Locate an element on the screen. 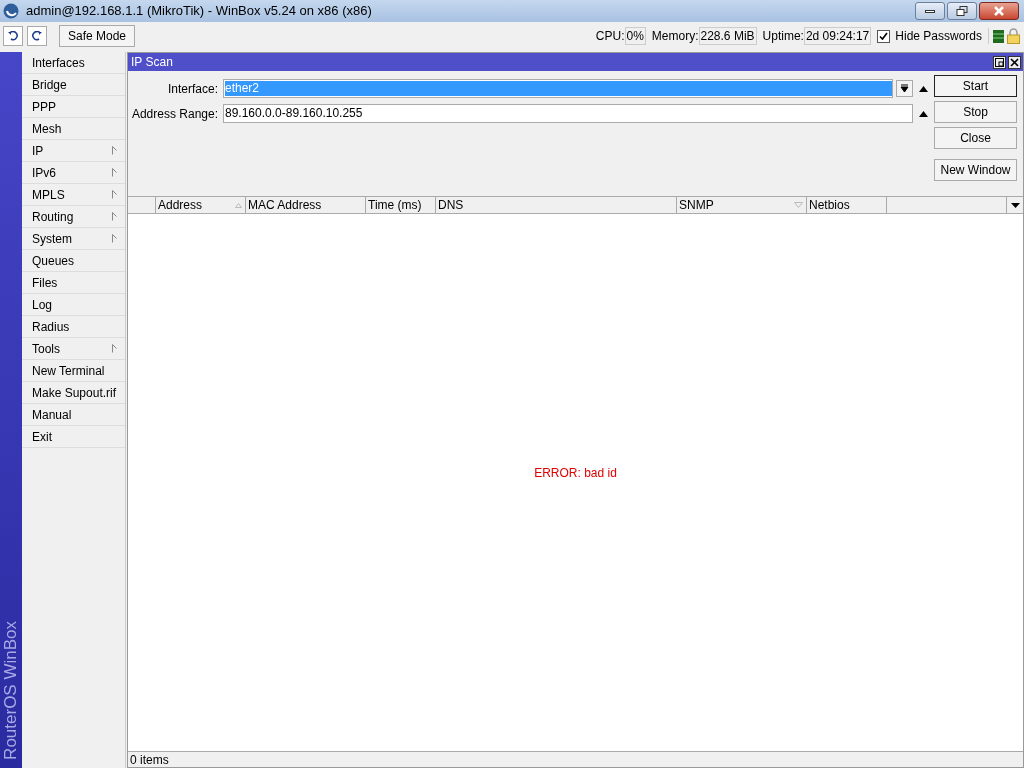  uptime-label: Uptime: is located at coordinates (783, 36).